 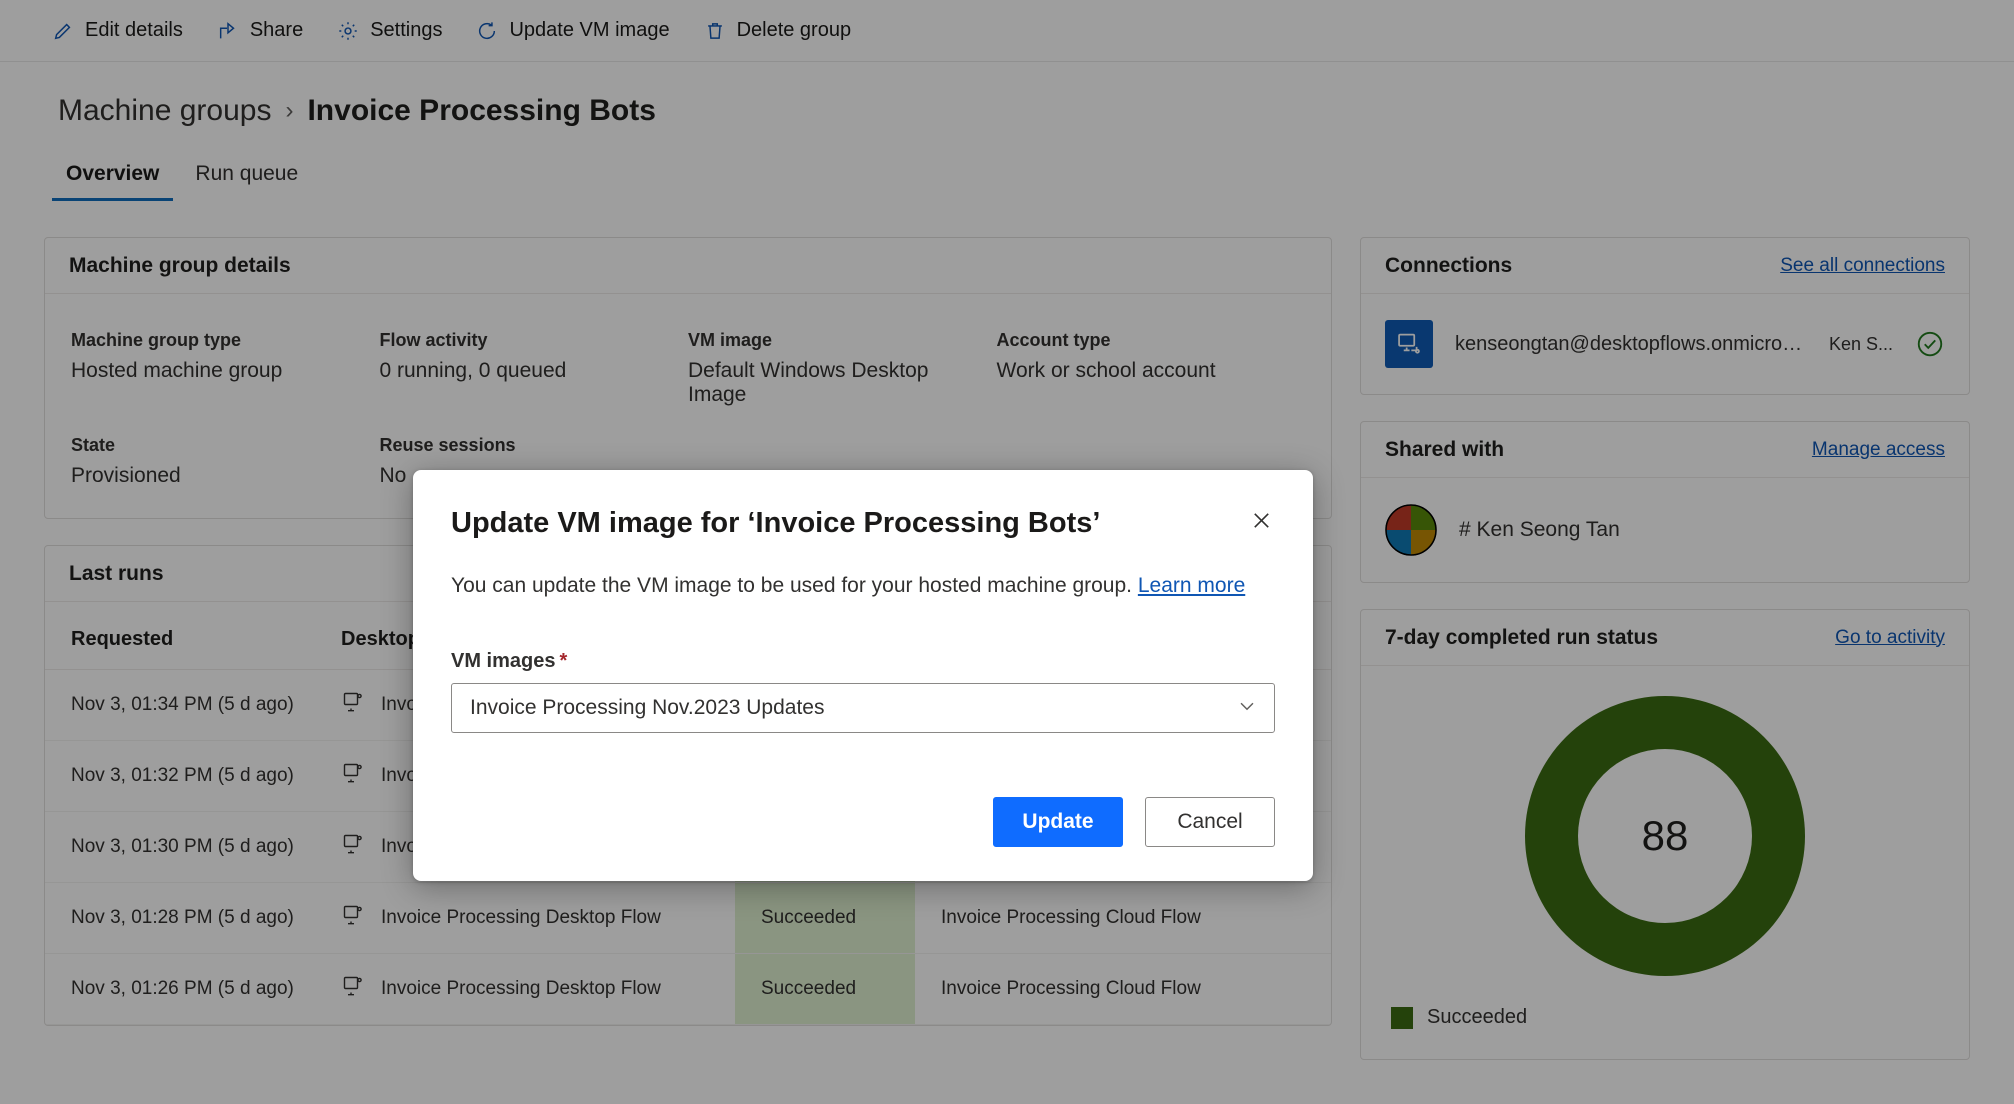 What do you see at coordinates (563, 661) in the screenshot?
I see `required-marker: *` at bounding box center [563, 661].